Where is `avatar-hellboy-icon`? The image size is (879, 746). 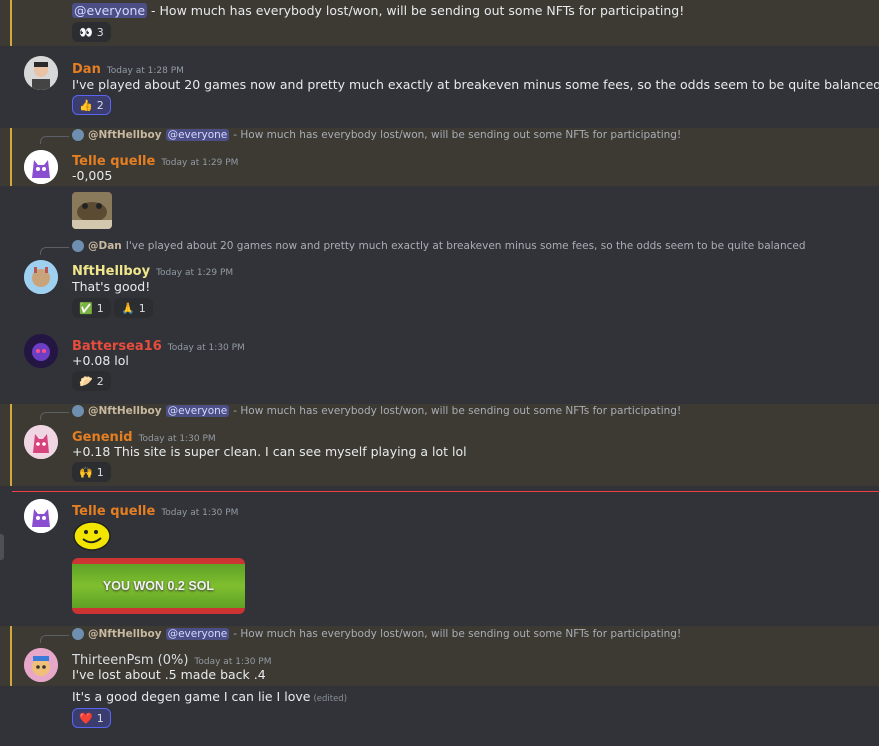
avatar-hellboy-icon is located at coordinates (41, 277).